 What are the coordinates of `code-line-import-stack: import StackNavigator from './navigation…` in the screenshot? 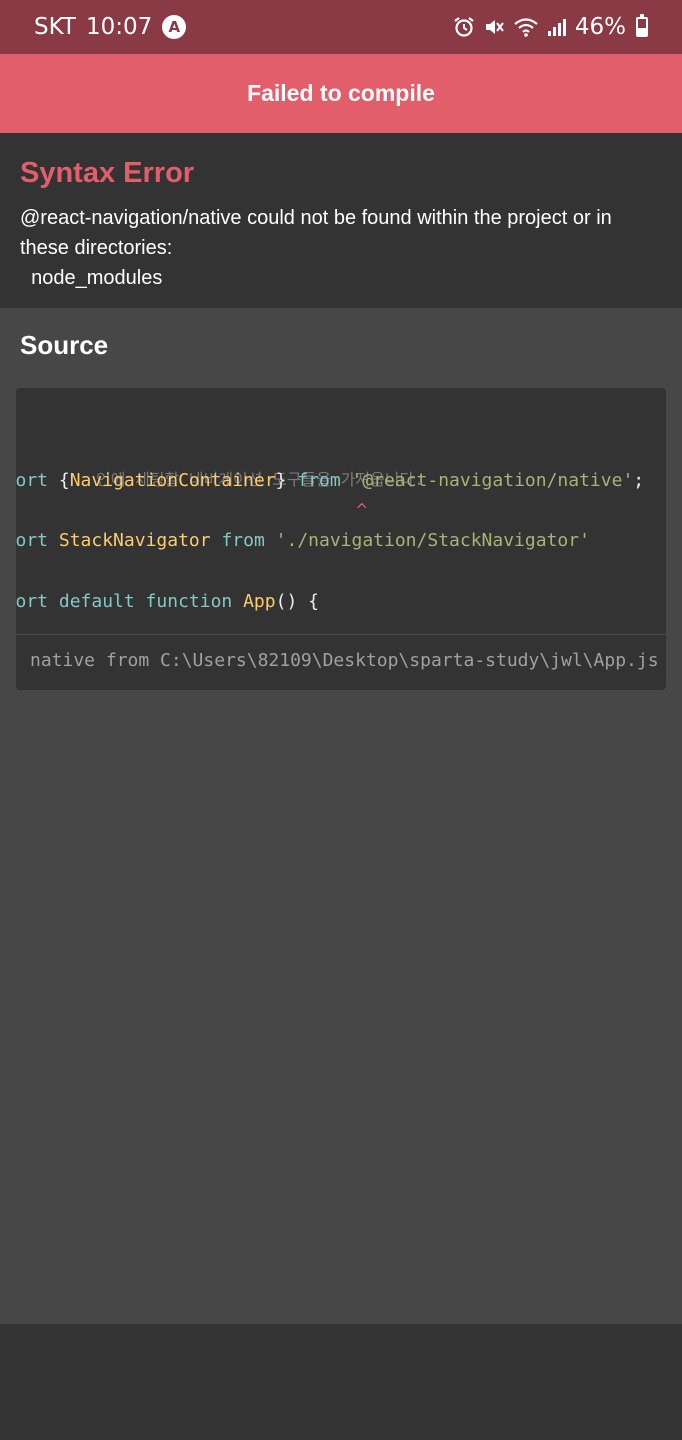 It's located at (303, 541).